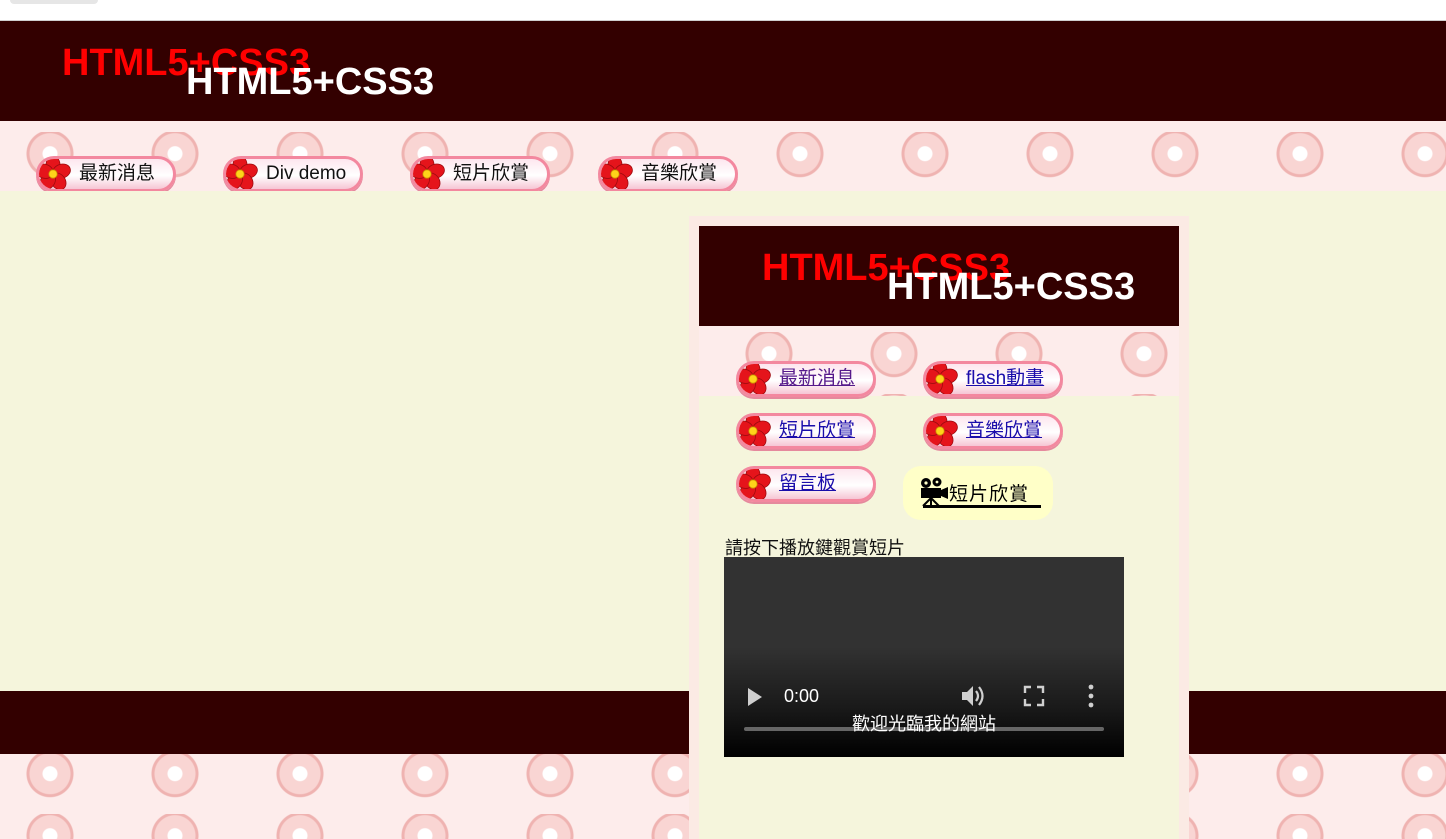  Describe the element at coordinates (306, 173) in the screenshot. I see `nav-item-label: Div demo` at that location.